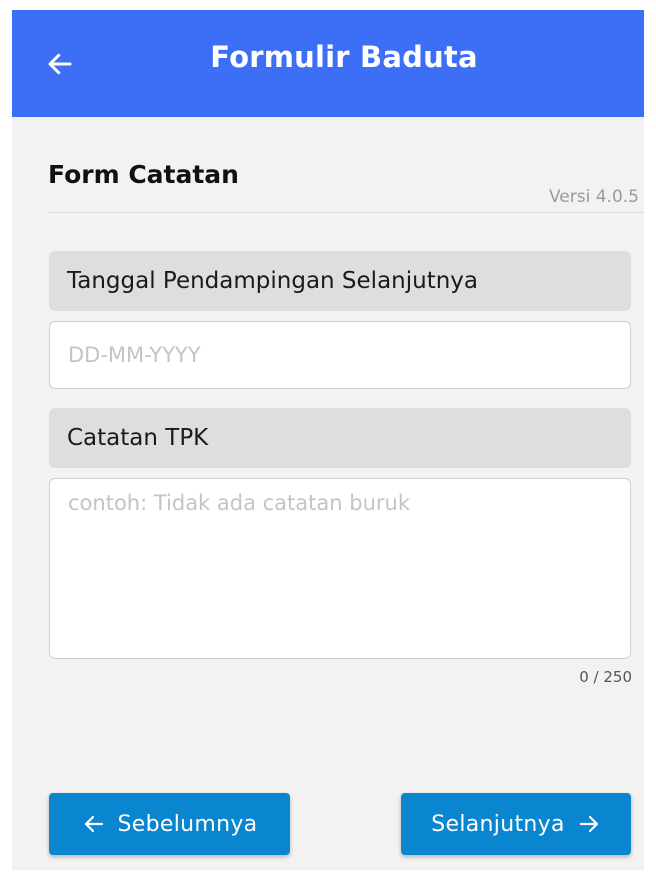 The height and width of the screenshot is (879, 656). Describe the element at coordinates (344, 57) in the screenshot. I see `page-title: Formulir Baduta` at that location.